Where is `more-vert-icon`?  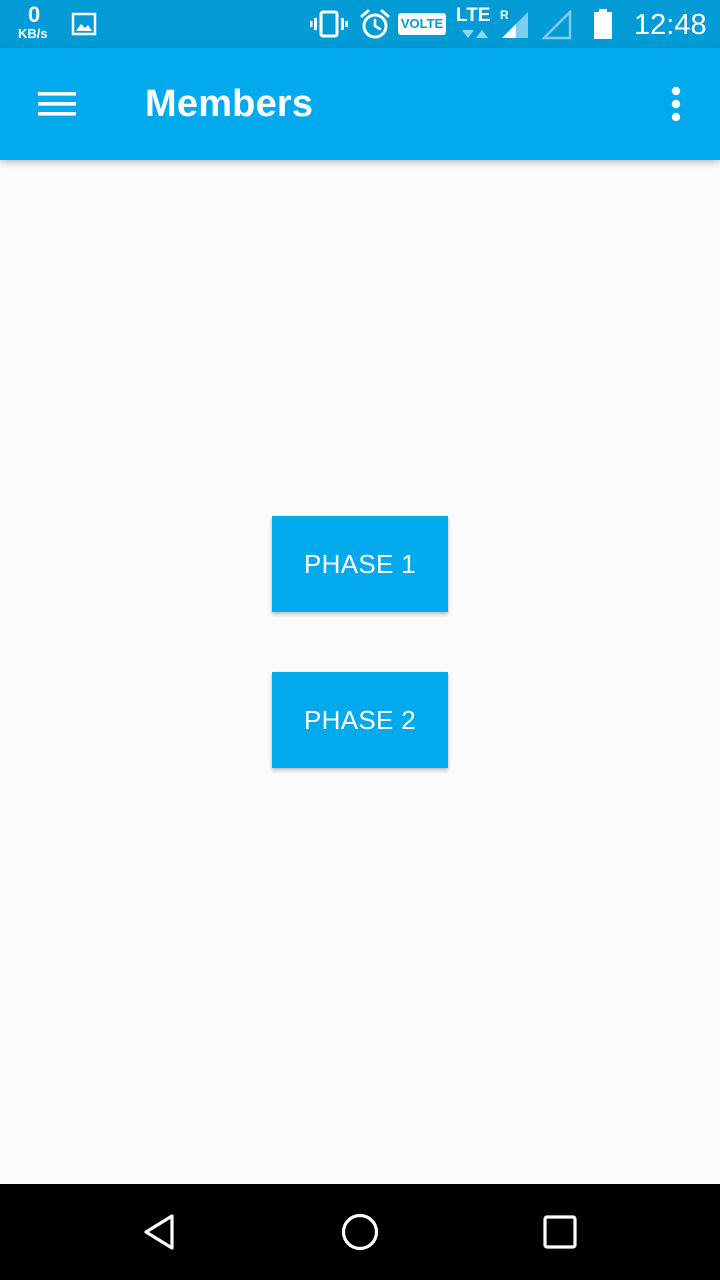 more-vert-icon is located at coordinates (676, 104).